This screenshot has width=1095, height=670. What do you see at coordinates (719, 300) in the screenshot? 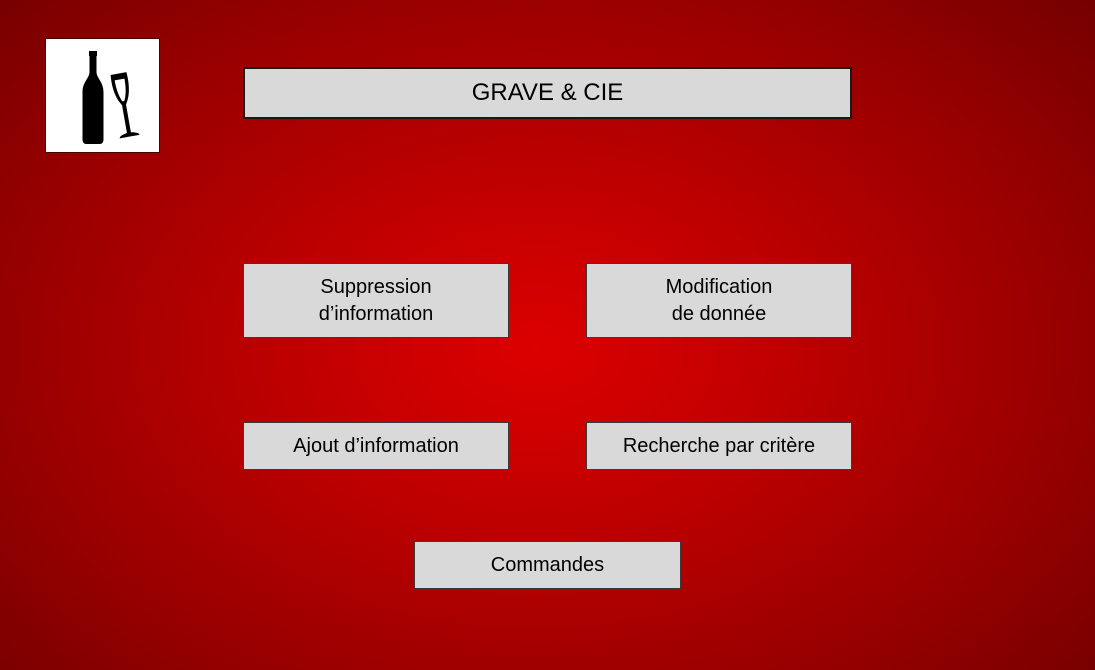
I see `modification-donnee-button: Modification de donnée` at bounding box center [719, 300].